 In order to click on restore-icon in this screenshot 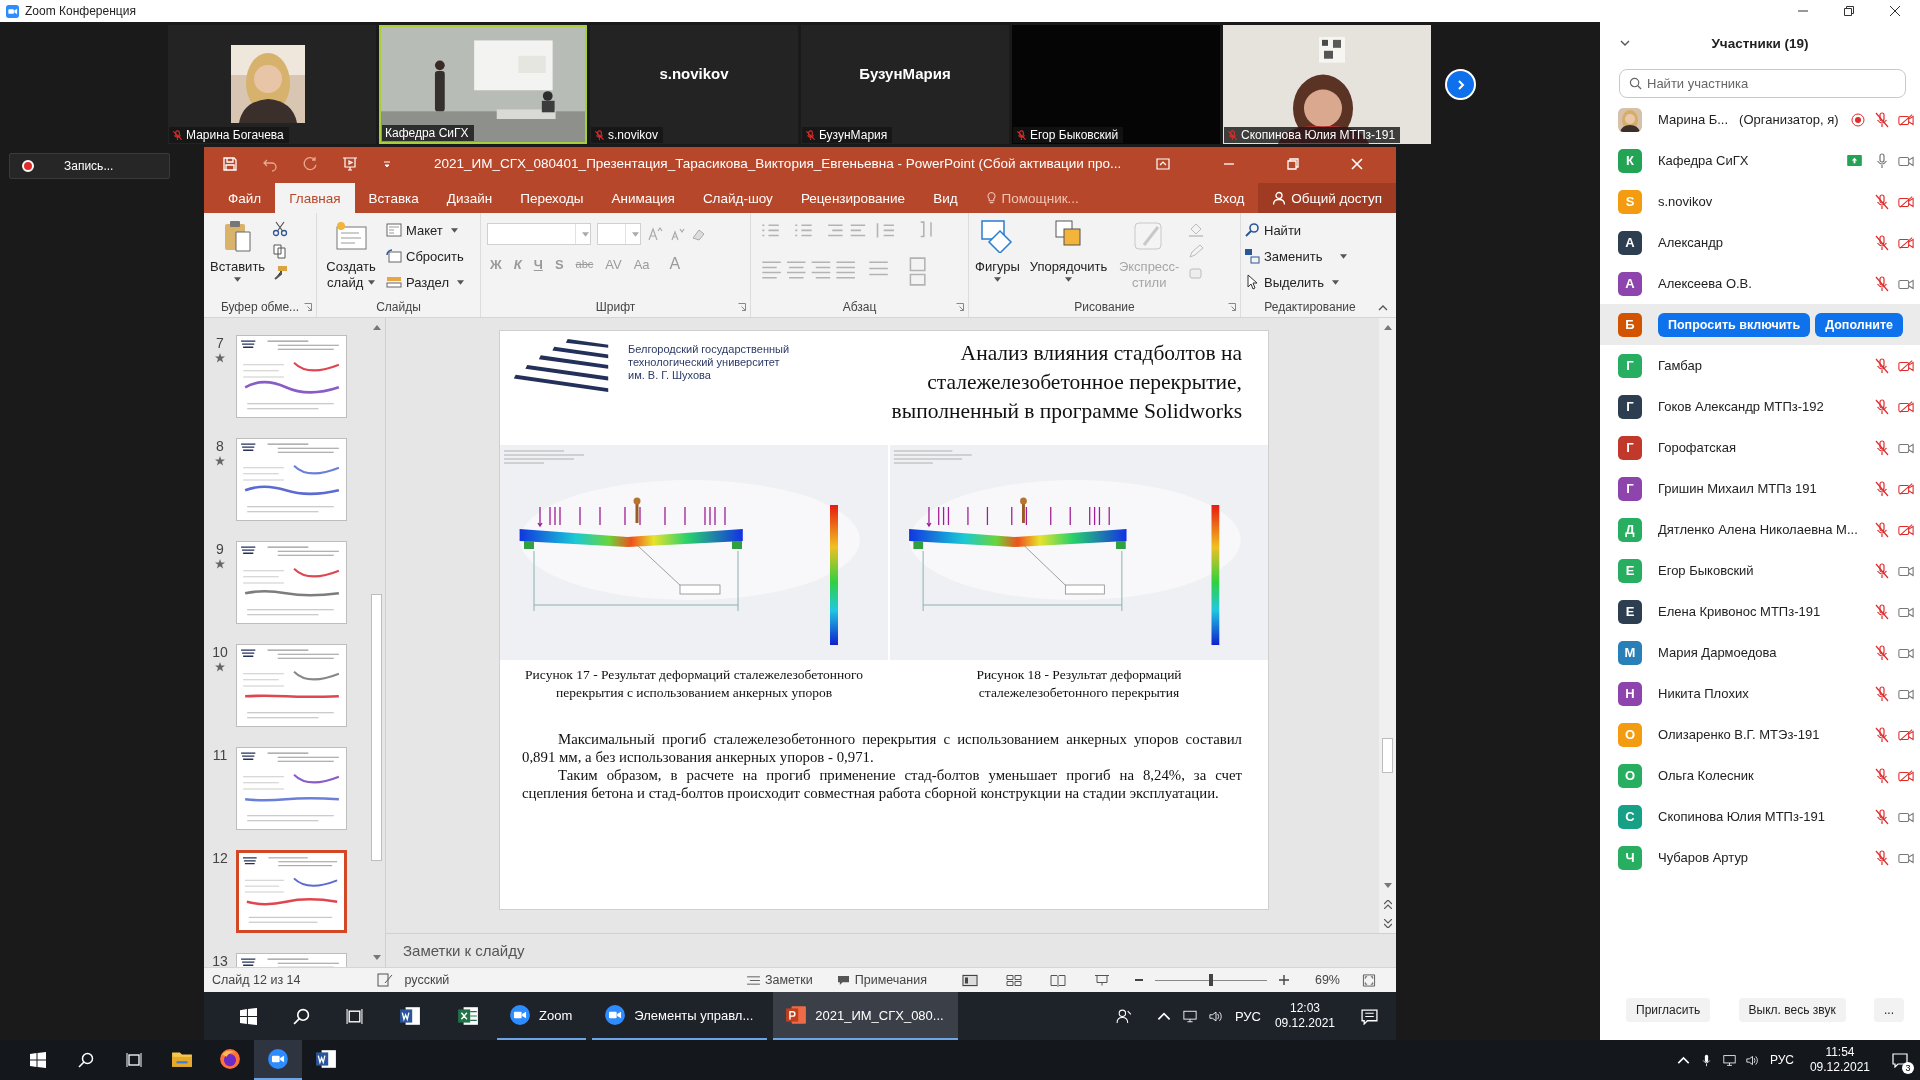, I will do `click(1849, 11)`.